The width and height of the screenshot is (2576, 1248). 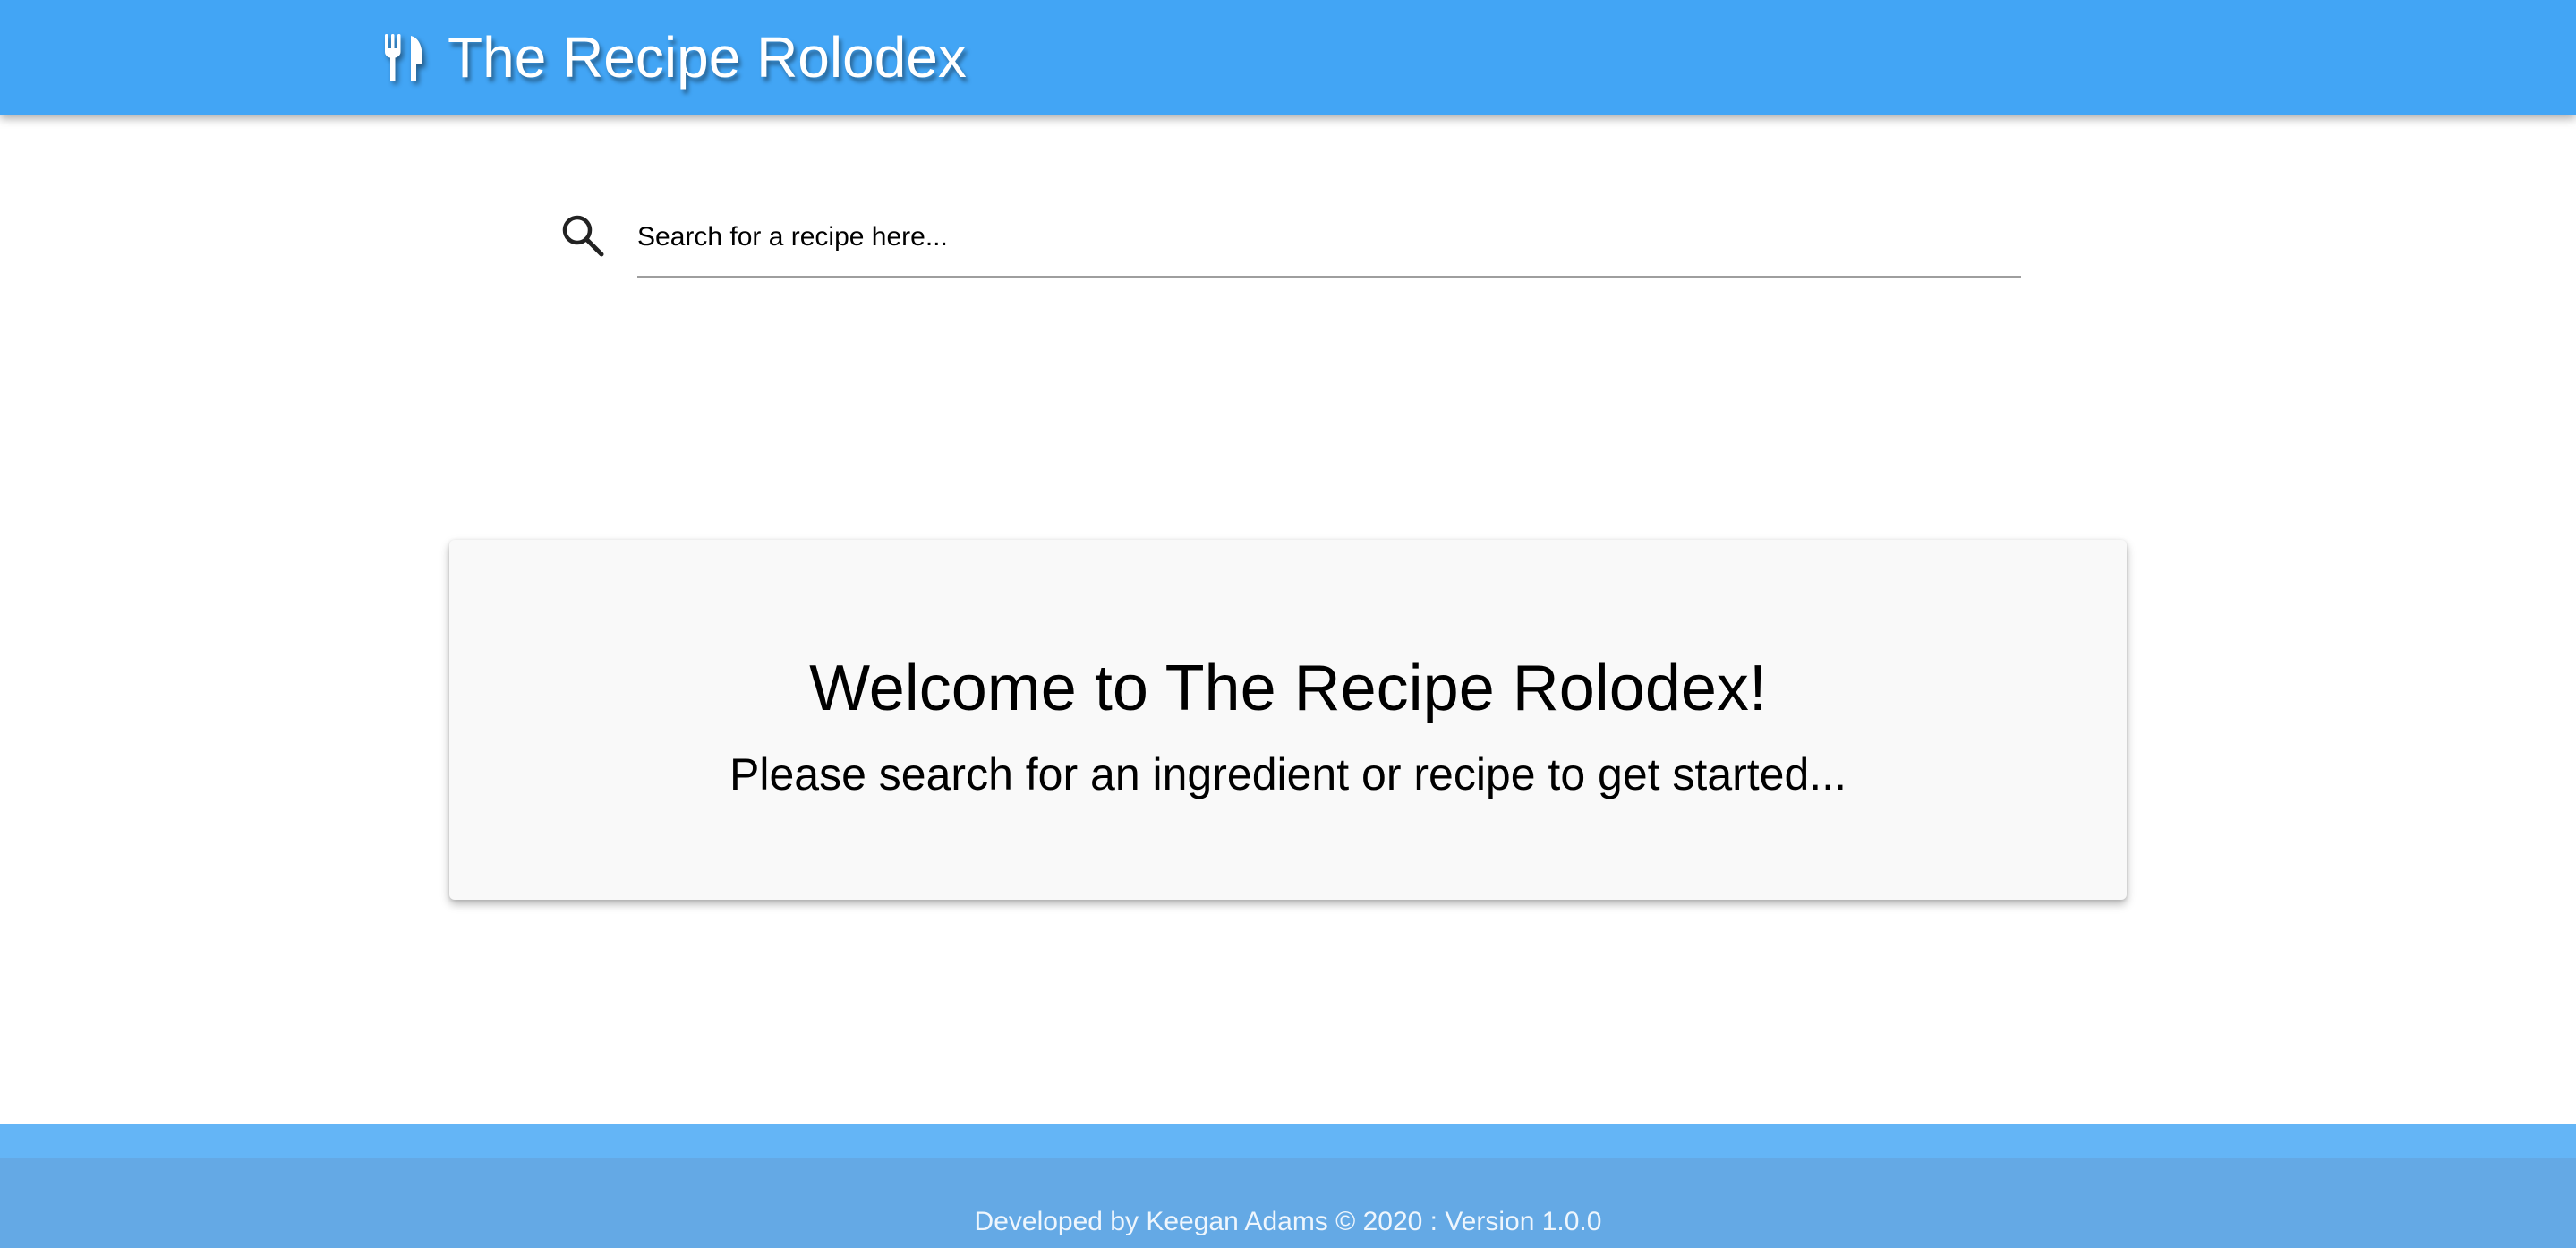 What do you see at coordinates (707, 57) in the screenshot?
I see `app-title: The Recipe Rolodex` at bounding box center [707, 57].